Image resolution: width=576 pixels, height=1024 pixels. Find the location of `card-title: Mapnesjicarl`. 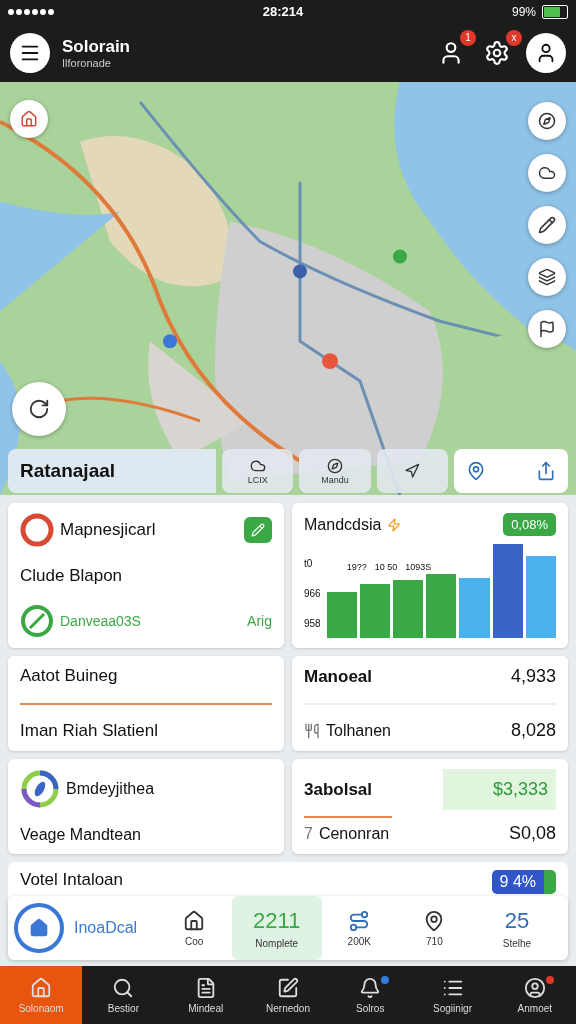

card-title: Mapnesjicarl is located at coordinates (108, 530).